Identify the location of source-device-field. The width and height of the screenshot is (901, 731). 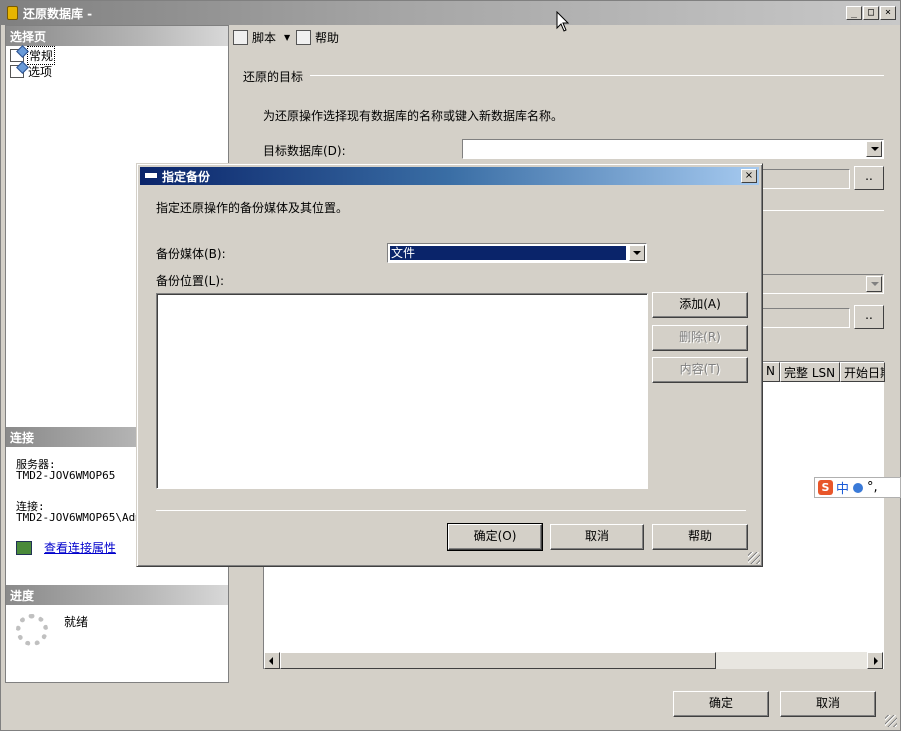
(806, 318).